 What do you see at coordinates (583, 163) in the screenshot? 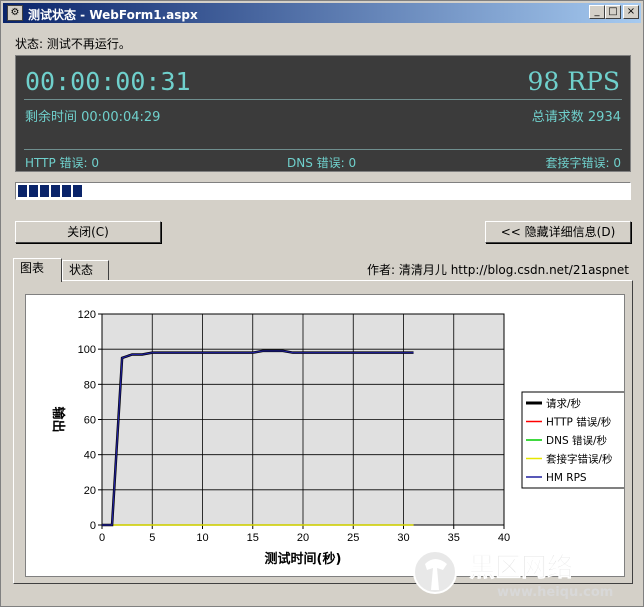
I see `socket-errors: 套接字错误: 0` at bounding box center [583, 163].